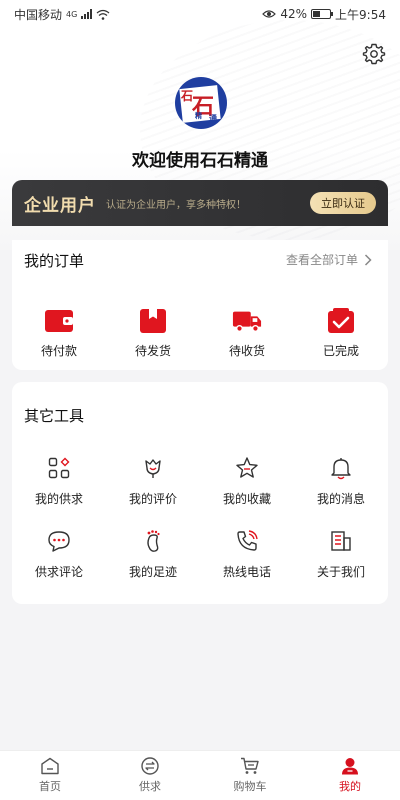 The image size is (400, 800). Describe the element at coordinates (247, 333) in the screenshot. I see `order-pending-receipt: 待收货` at that location.